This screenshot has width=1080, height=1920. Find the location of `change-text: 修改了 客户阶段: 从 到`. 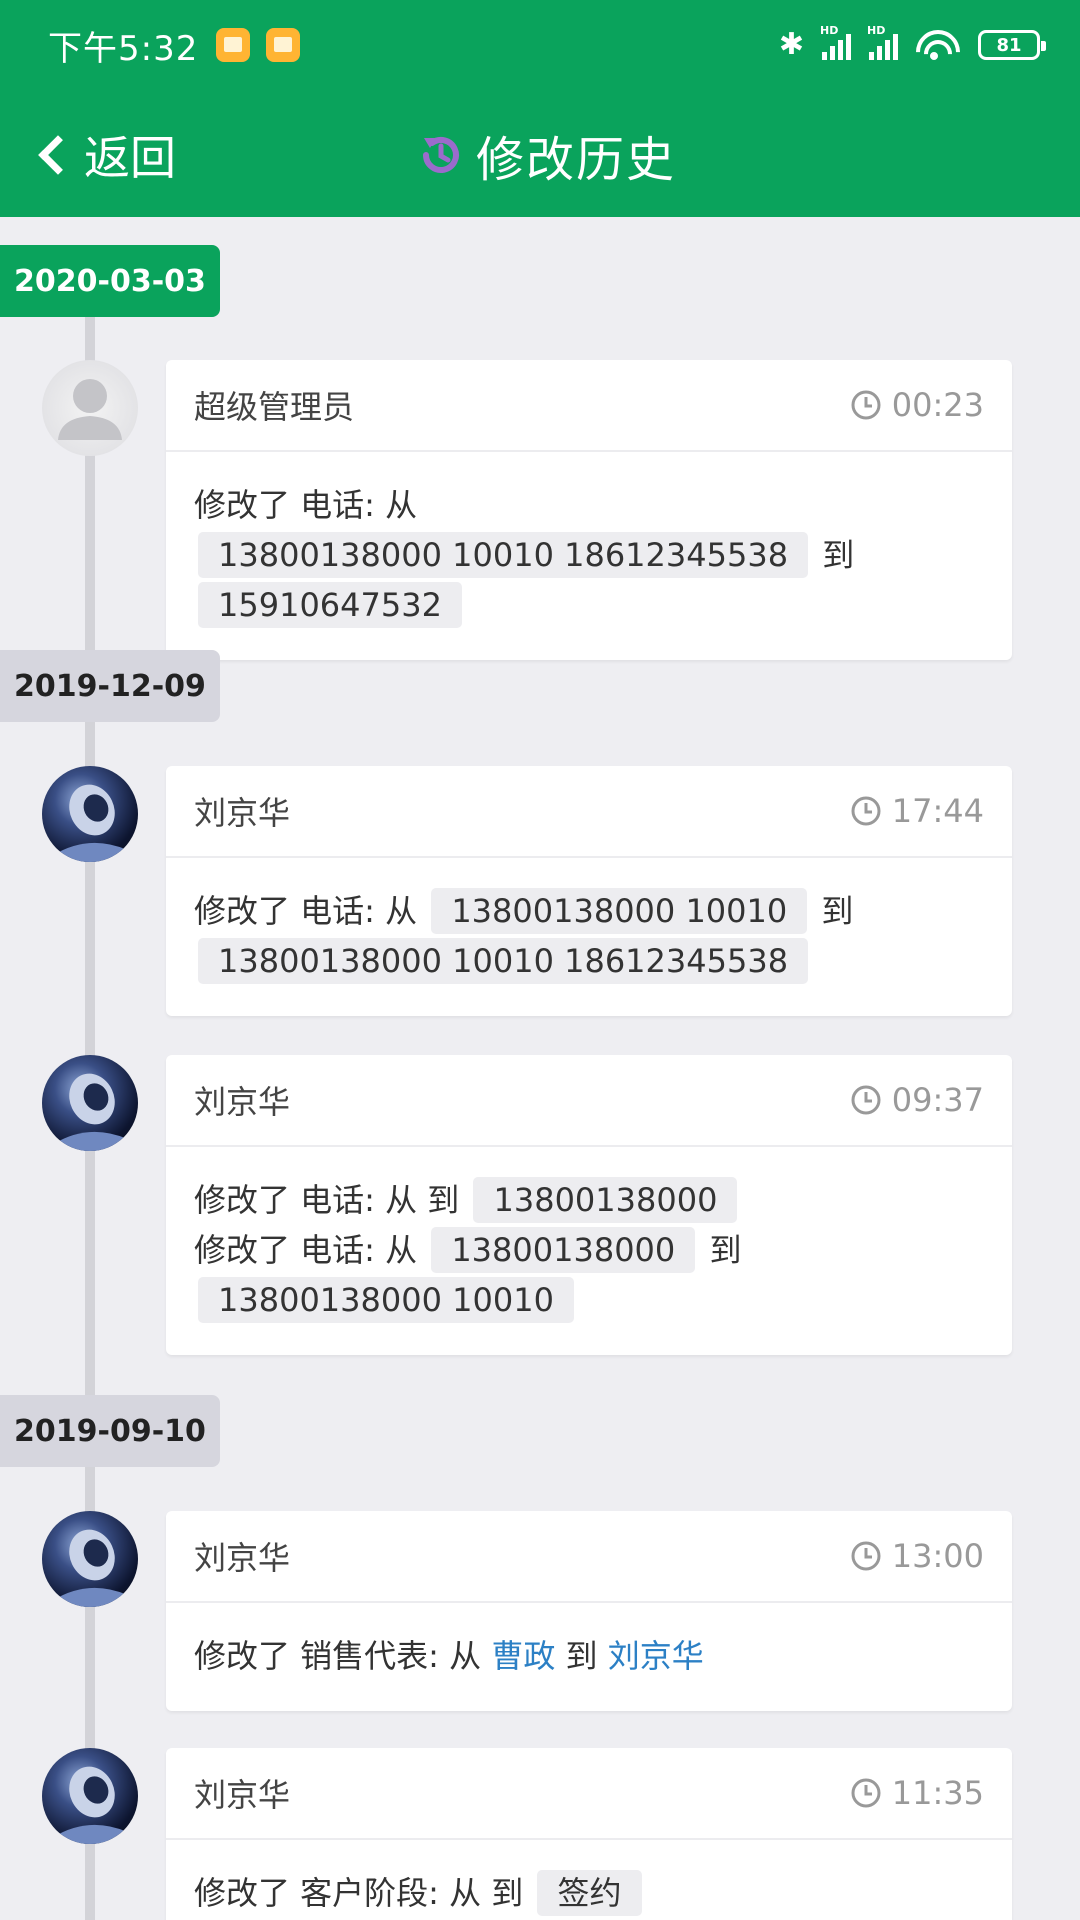

change-text: 修改了 客户阶段: 从 到 is located at coordinates (359, 1893).